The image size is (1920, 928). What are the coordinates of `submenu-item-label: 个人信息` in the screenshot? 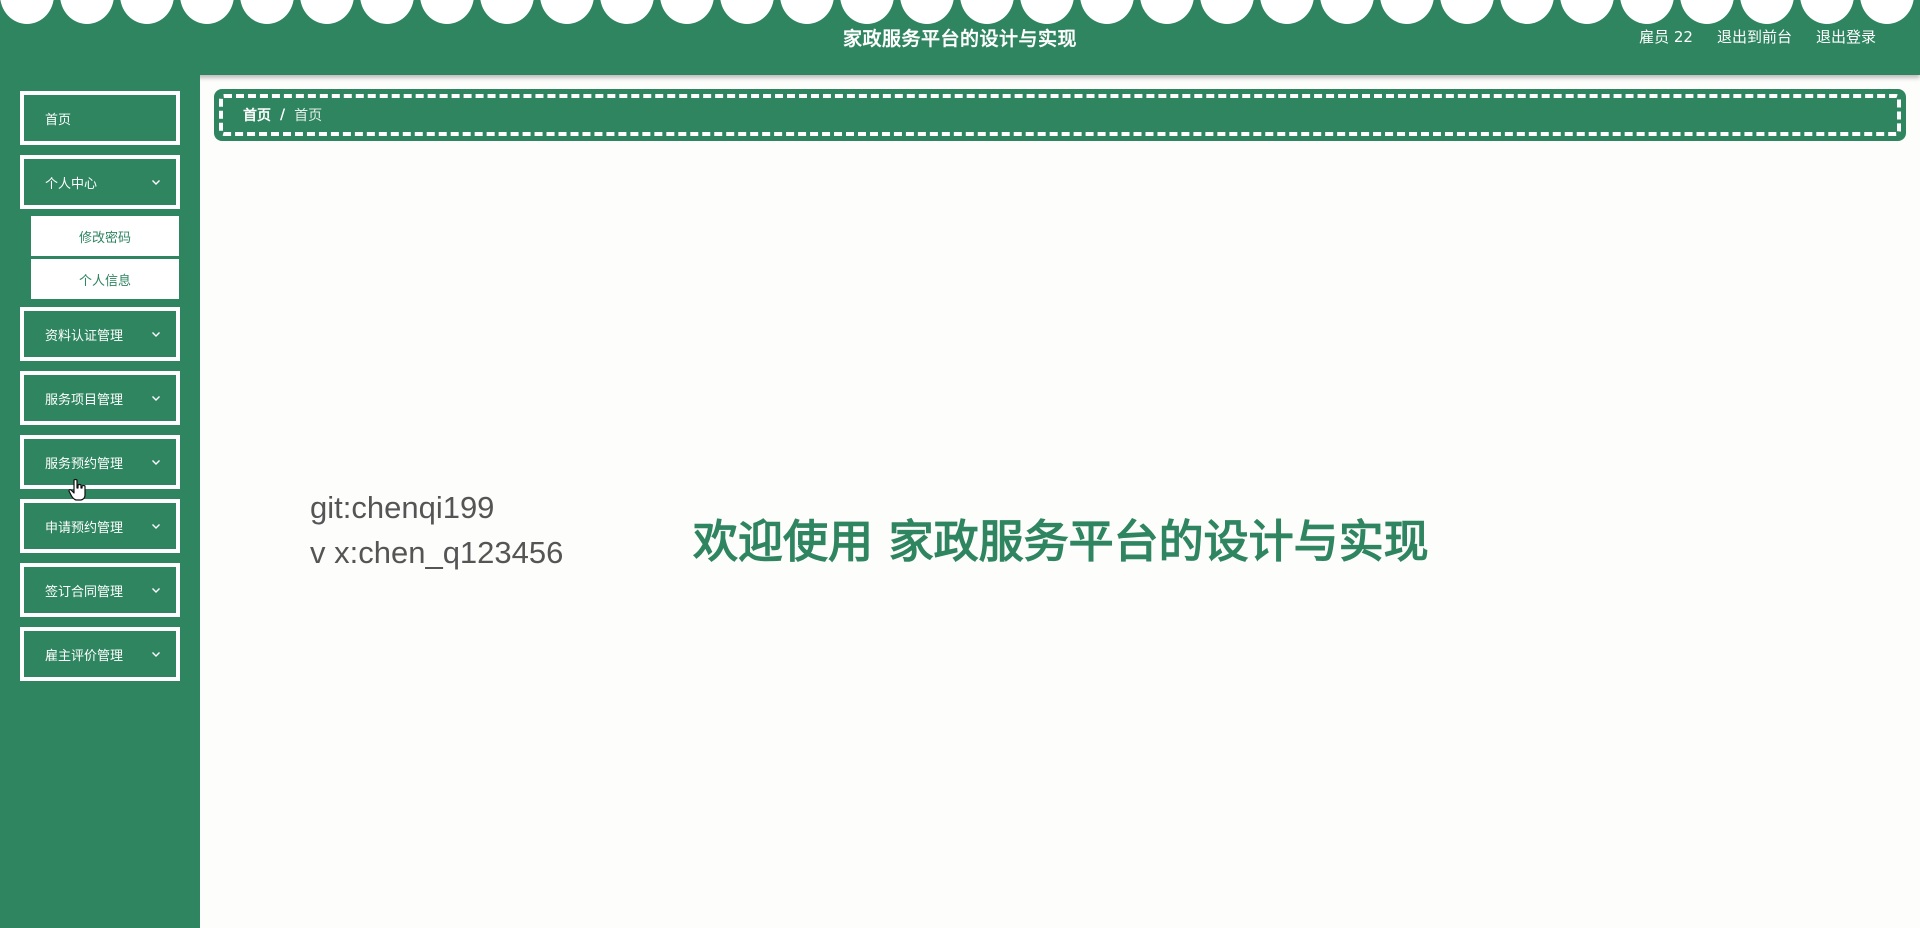 It's located at (104, 281).